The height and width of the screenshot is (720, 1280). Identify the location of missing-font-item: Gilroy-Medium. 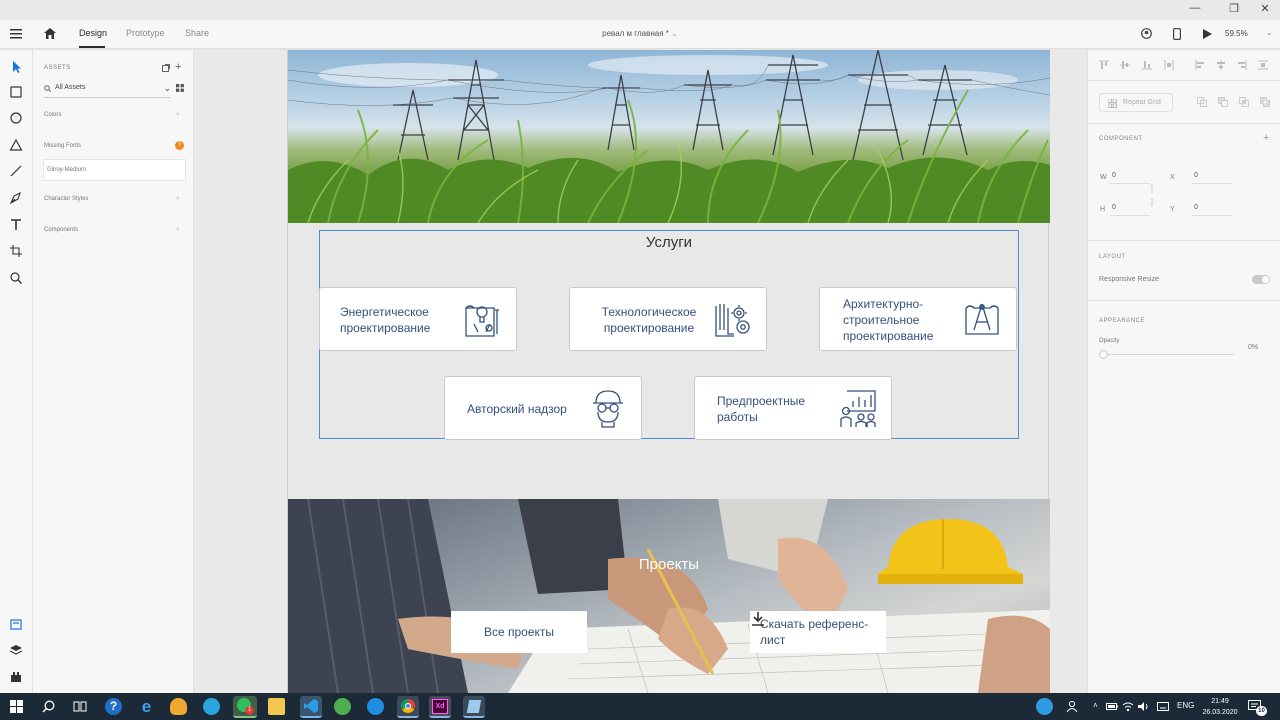
(114, 170).